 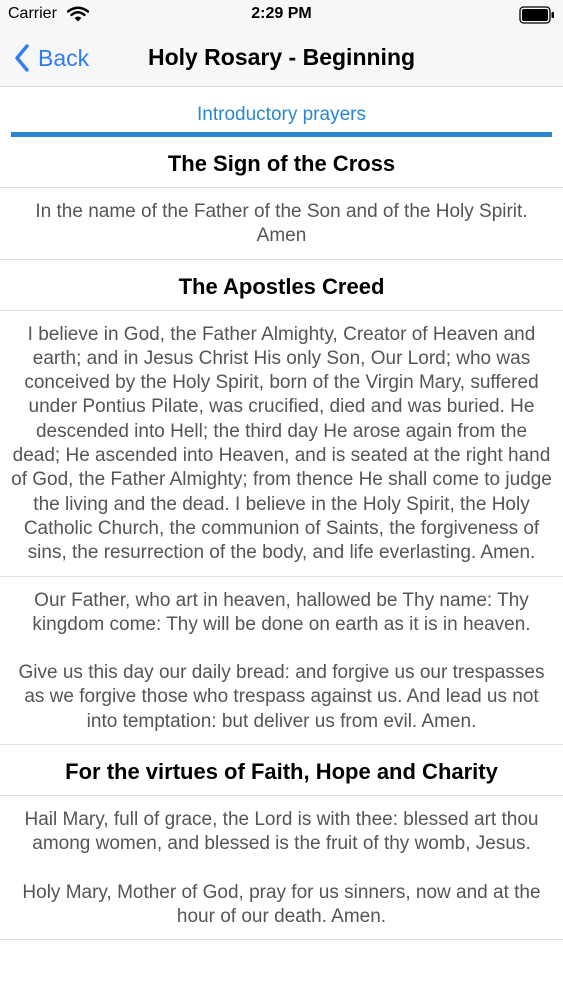 I want to click on tab-introductory-prayers: Introductory prayers, so click(x=281, y=112).